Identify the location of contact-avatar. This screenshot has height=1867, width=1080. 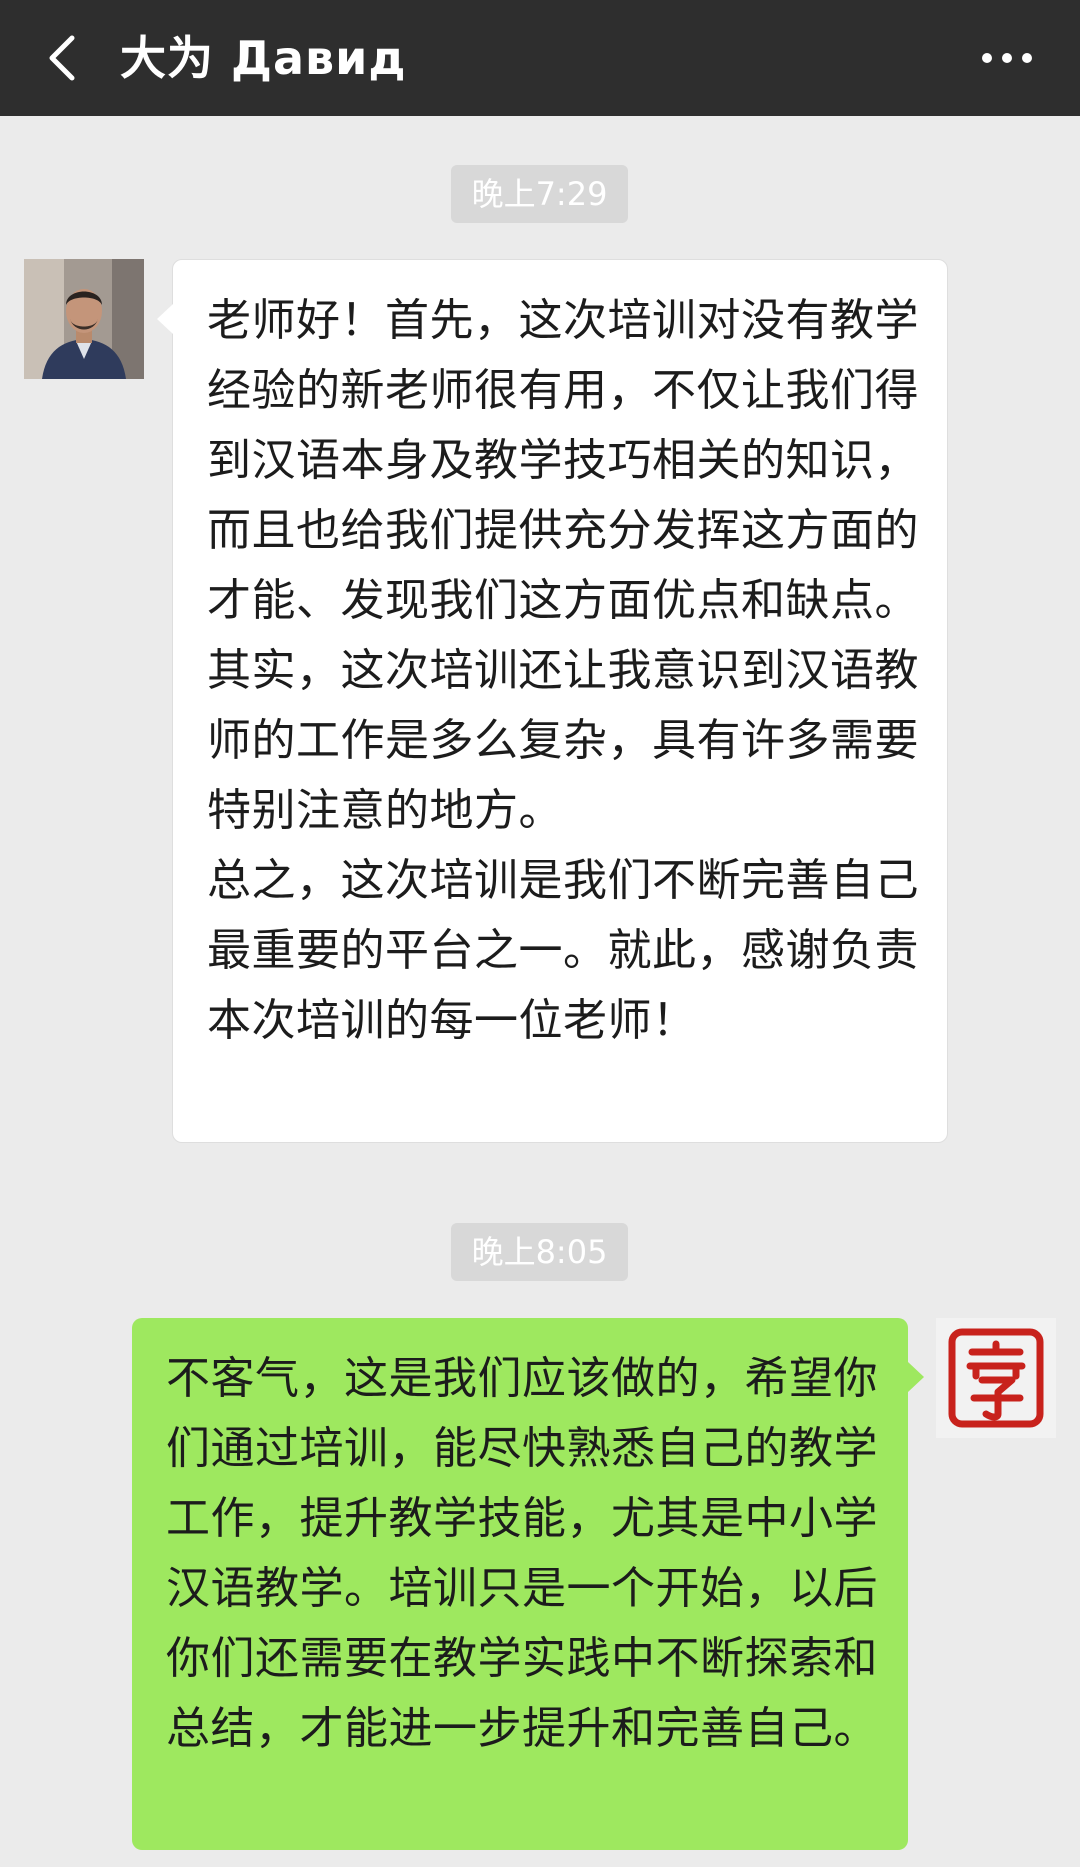
(84, 319).